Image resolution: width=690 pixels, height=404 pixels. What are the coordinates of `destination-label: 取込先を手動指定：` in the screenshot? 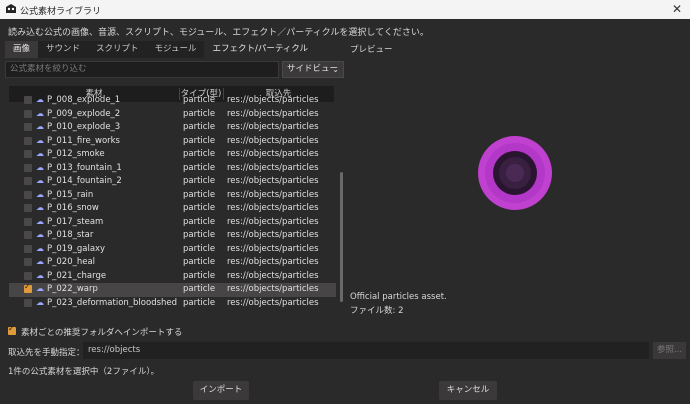 It's located at (46, 353).